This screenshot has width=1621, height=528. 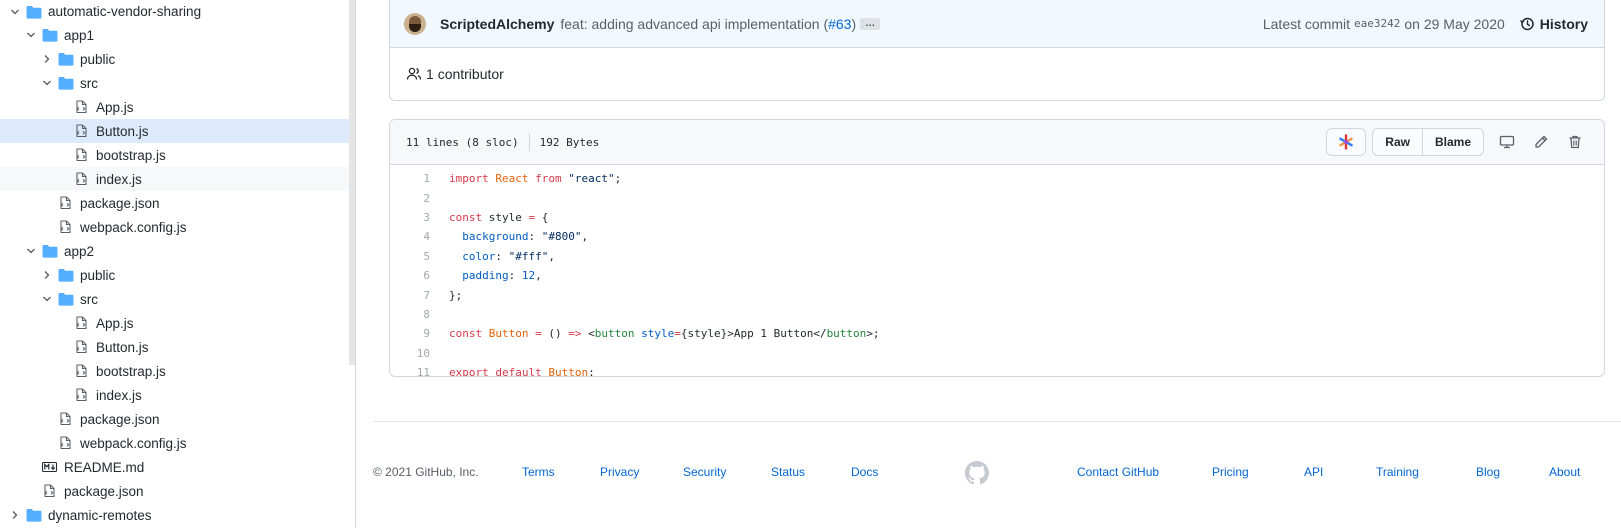 I want to click on line-number: 4, so click(x=410, y=236).